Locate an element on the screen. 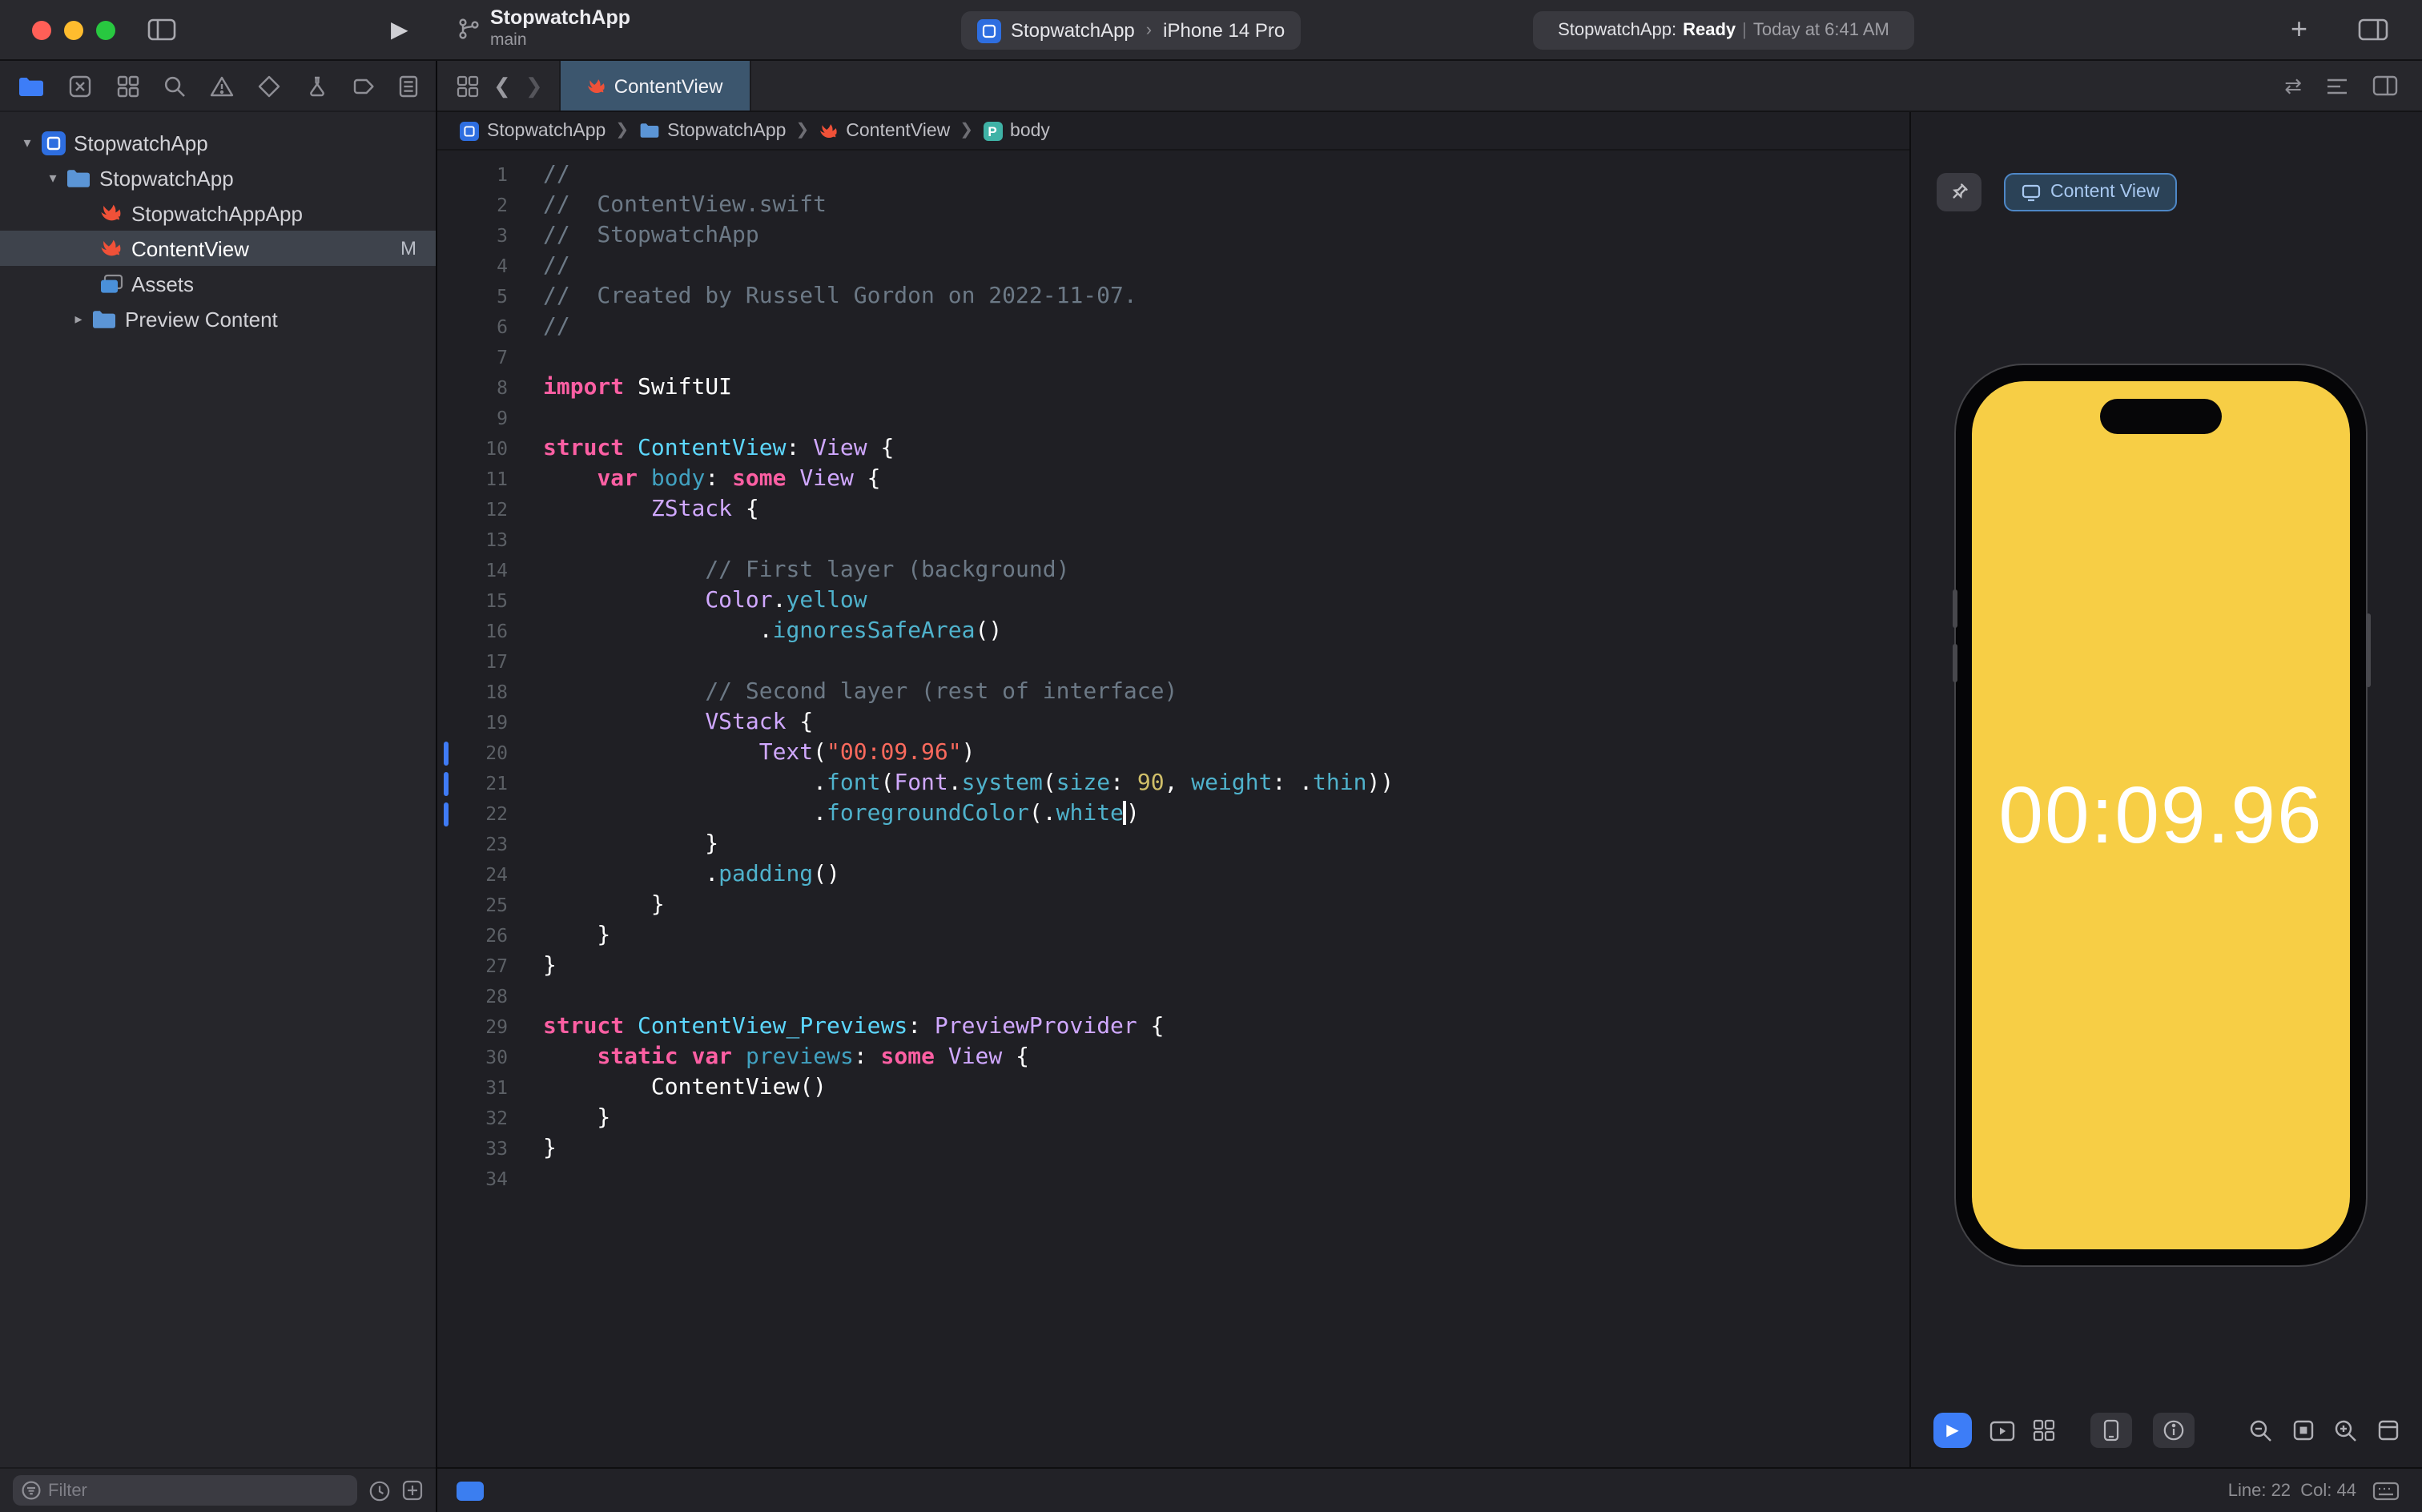 The image size is (2422, 1512). window-controls is located at coordinates (73, 30).